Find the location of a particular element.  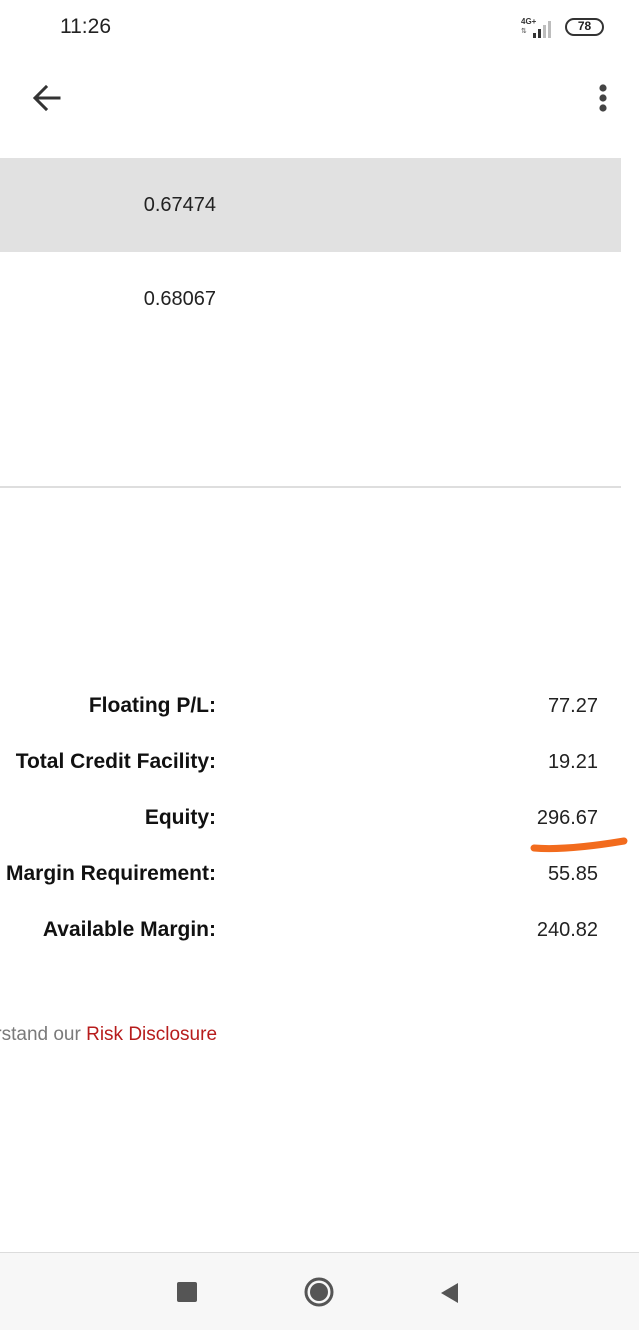

battery-icon: 78 is located at coordinates (584, 27).